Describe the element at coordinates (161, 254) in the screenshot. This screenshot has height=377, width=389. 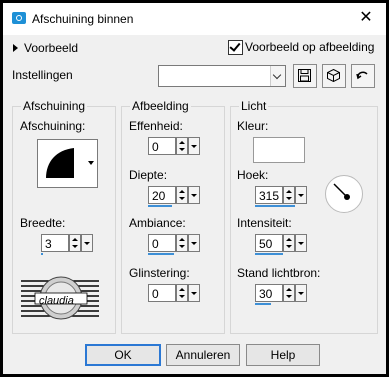
I see `ambience-slider-fill` at that location.